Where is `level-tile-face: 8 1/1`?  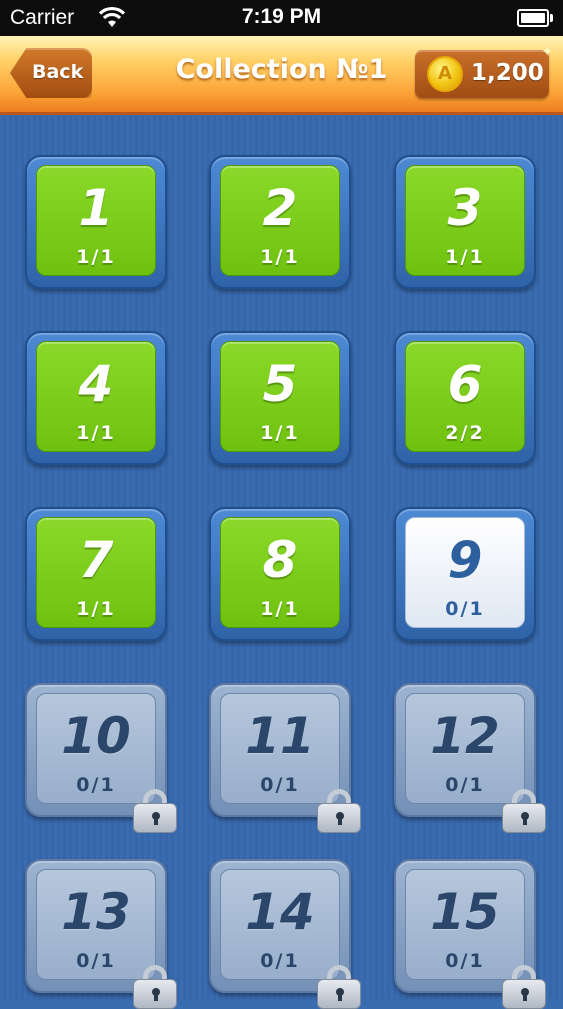 level-tile-face: 8 1/1 is located at coordinates (280, 572).